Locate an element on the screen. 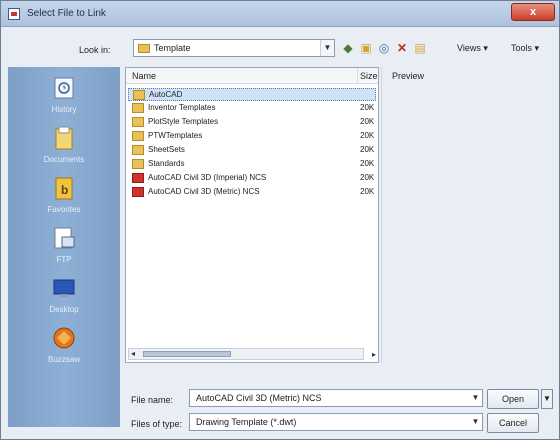 Image resolution: width=560 pixels, height=440 pixels. place-label: Desktop is located at coordinates (64, 309).